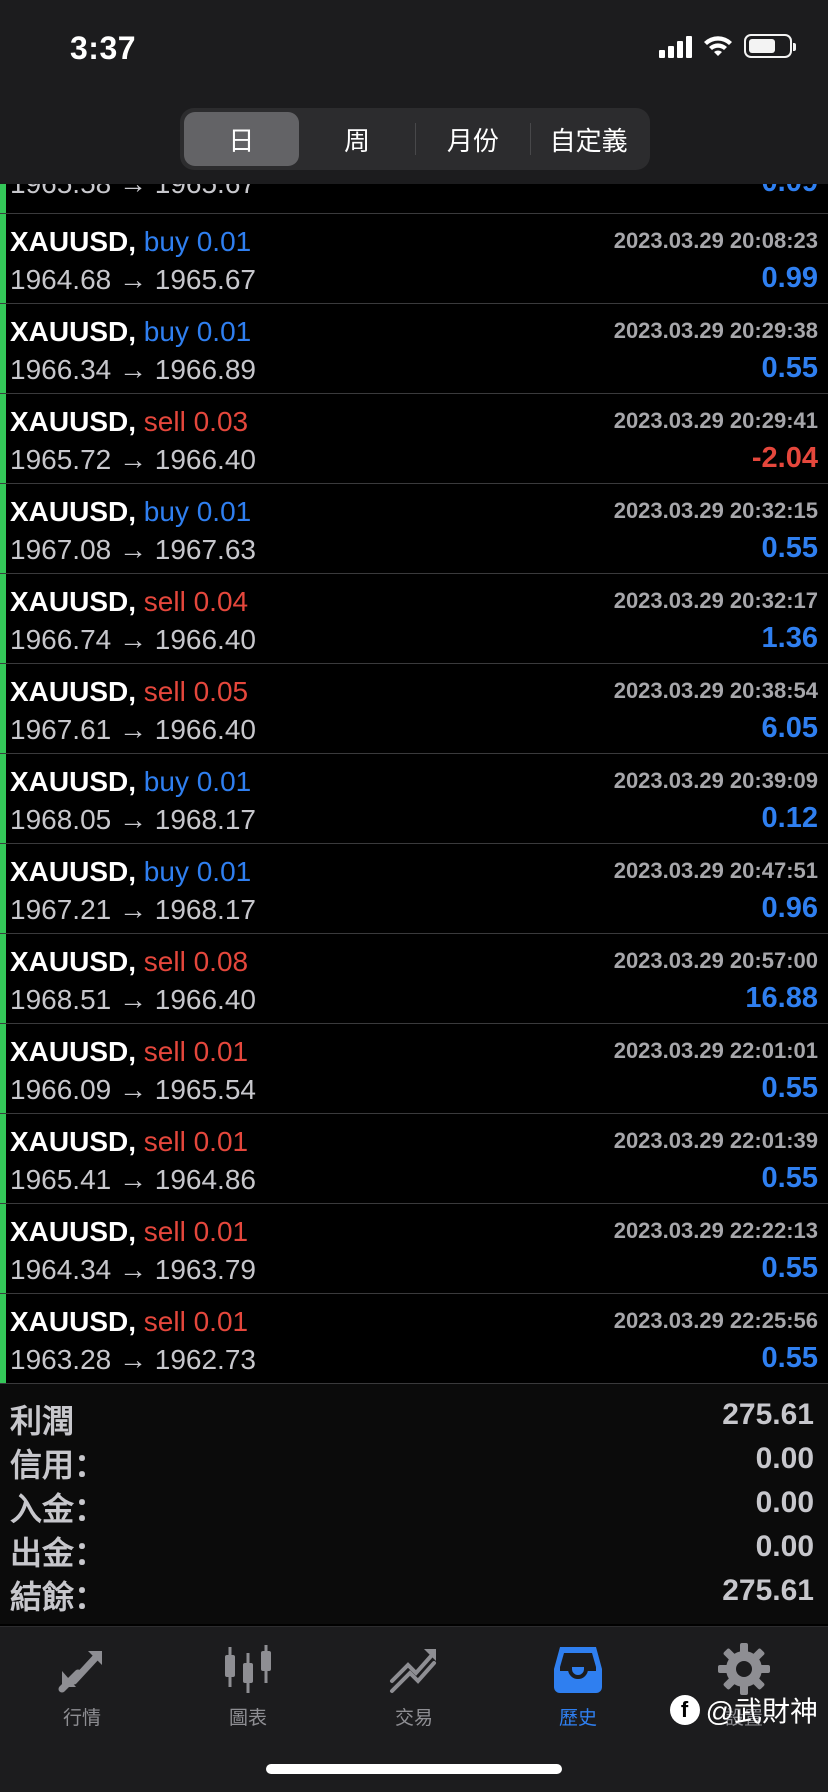 This screenshot has width=828, height=1792. Describe the element at coordinates (133, 909) in the screenshot. I see `deal-prices: 1967.21 → 1968.17` at that location.